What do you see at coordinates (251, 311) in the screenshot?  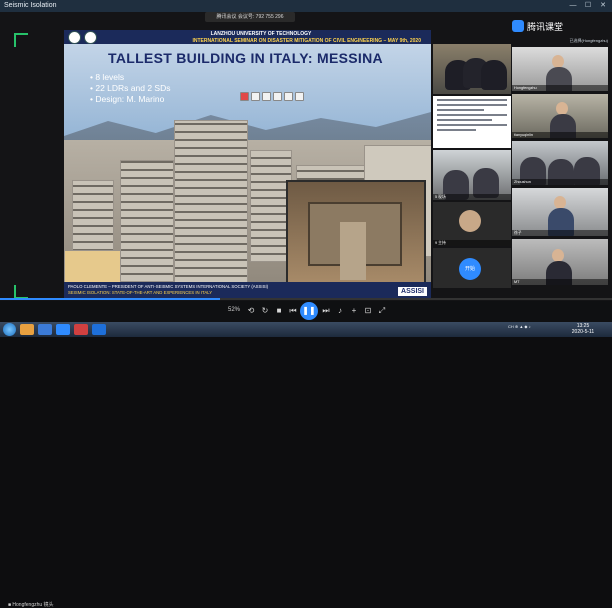 I see `rotate-icon: ⟲` at bounding box center [251, 311].